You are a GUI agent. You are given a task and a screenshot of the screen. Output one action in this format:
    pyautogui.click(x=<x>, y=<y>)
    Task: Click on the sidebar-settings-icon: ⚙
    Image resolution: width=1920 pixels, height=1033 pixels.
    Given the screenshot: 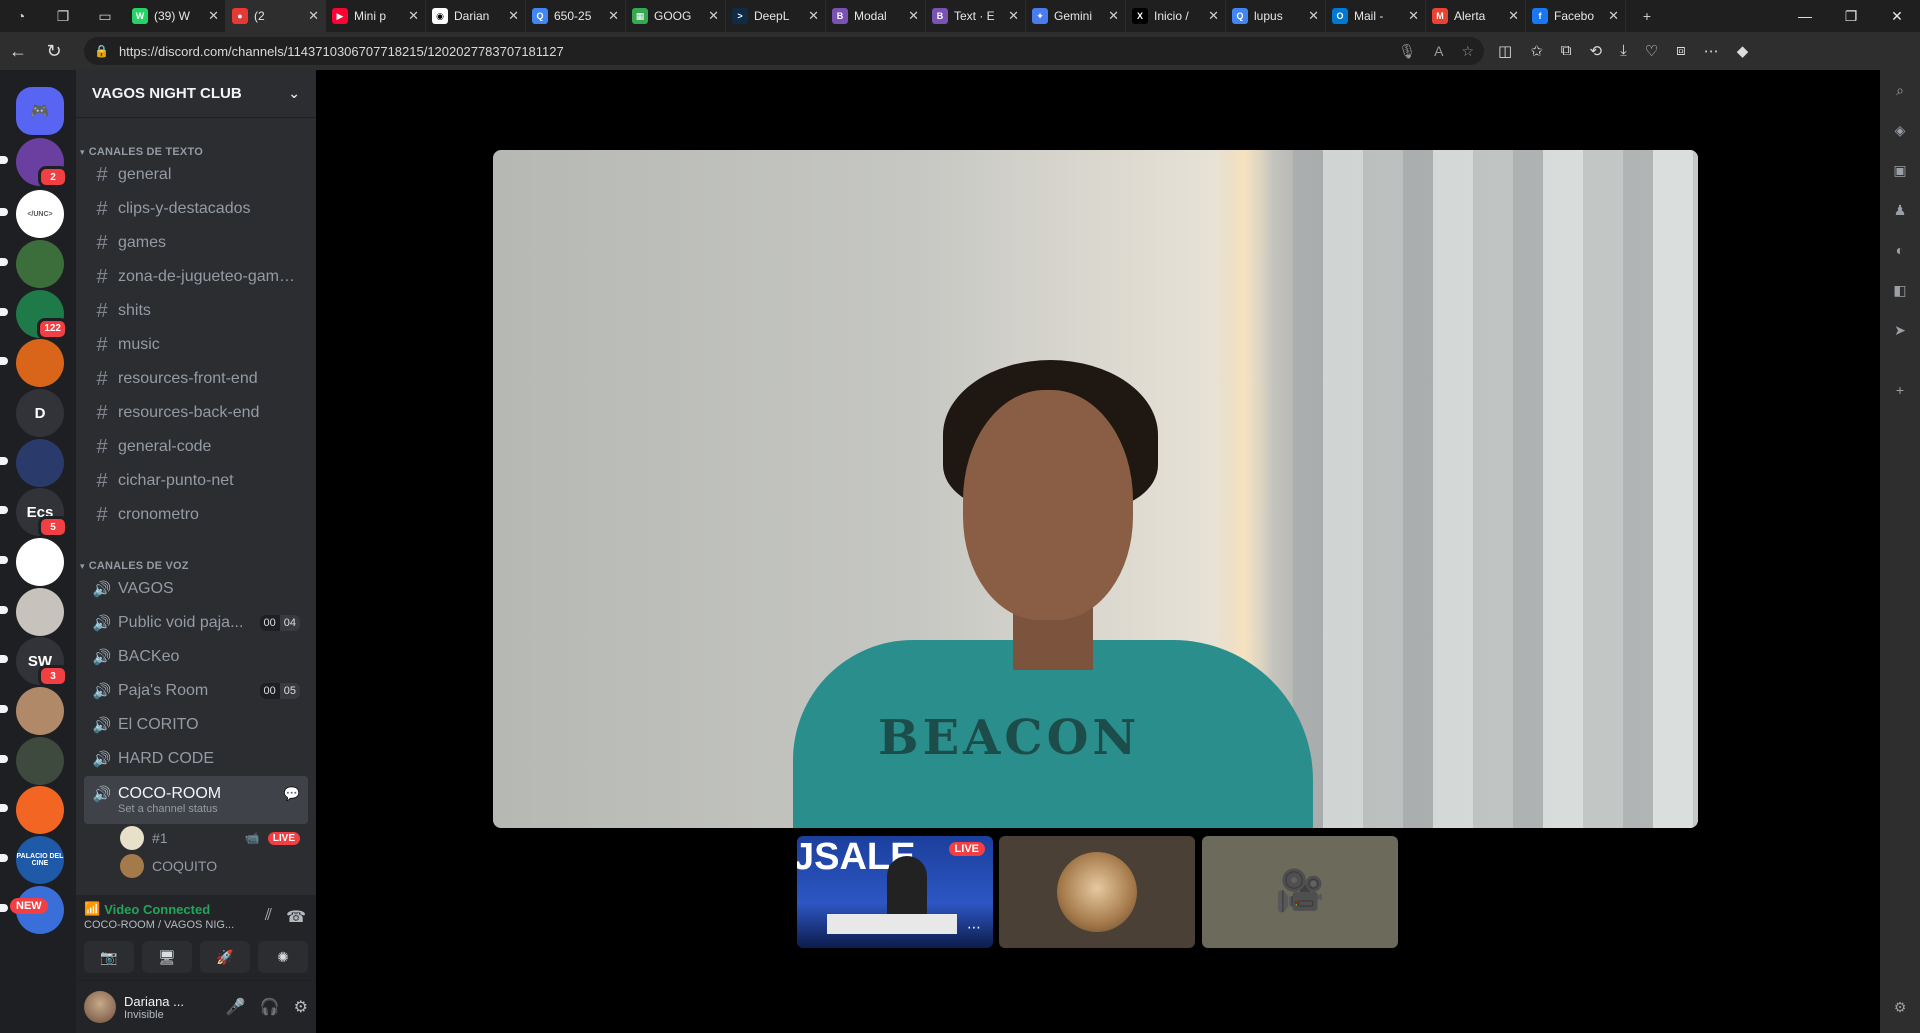 What is the action you would take?
    pyautogui.click(x=1900, y=1007)
    